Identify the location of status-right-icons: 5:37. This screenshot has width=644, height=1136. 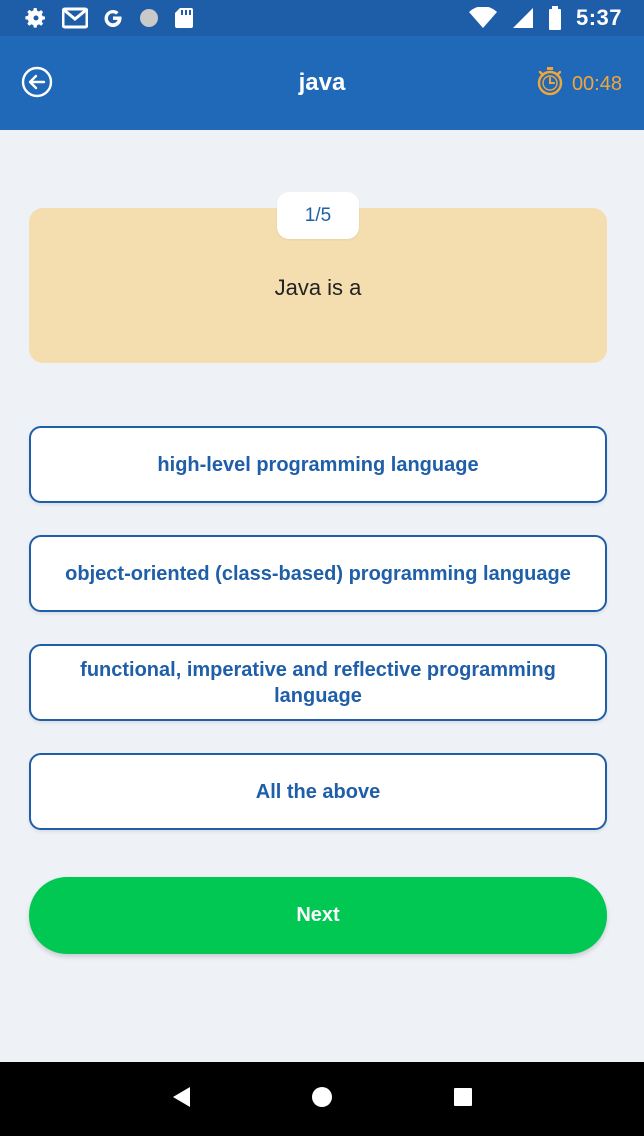
(545, 18).